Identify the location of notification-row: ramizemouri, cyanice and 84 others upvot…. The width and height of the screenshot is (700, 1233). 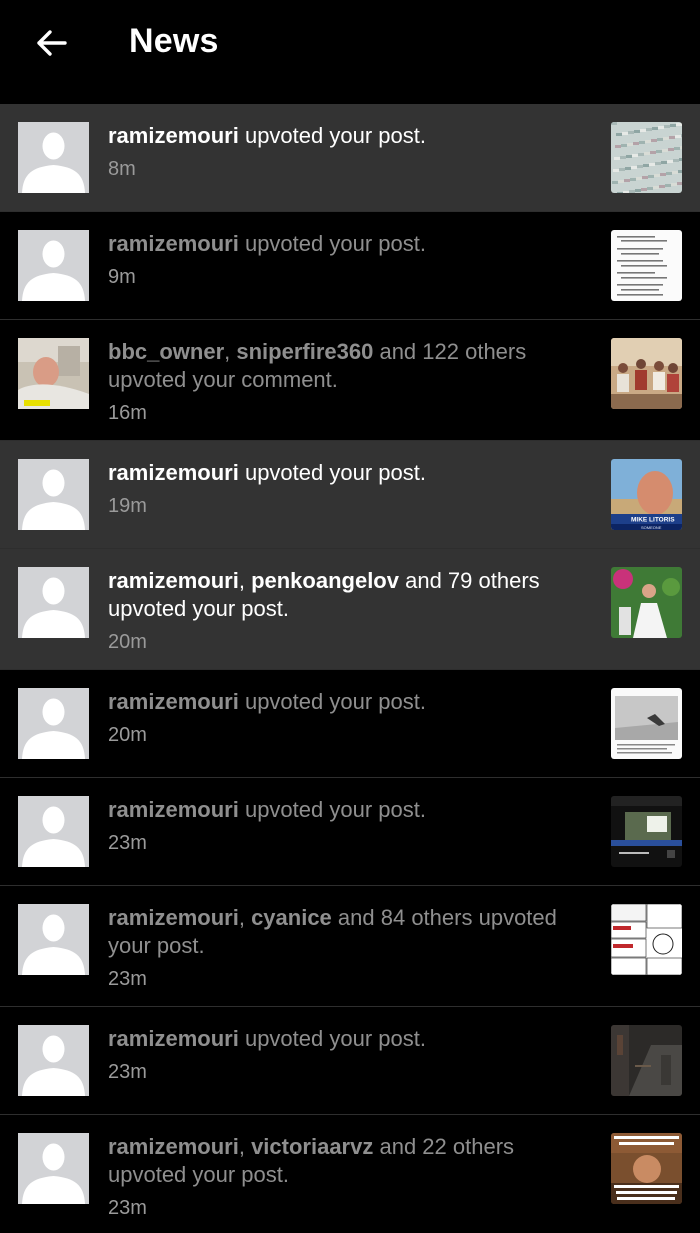
(350, 946).